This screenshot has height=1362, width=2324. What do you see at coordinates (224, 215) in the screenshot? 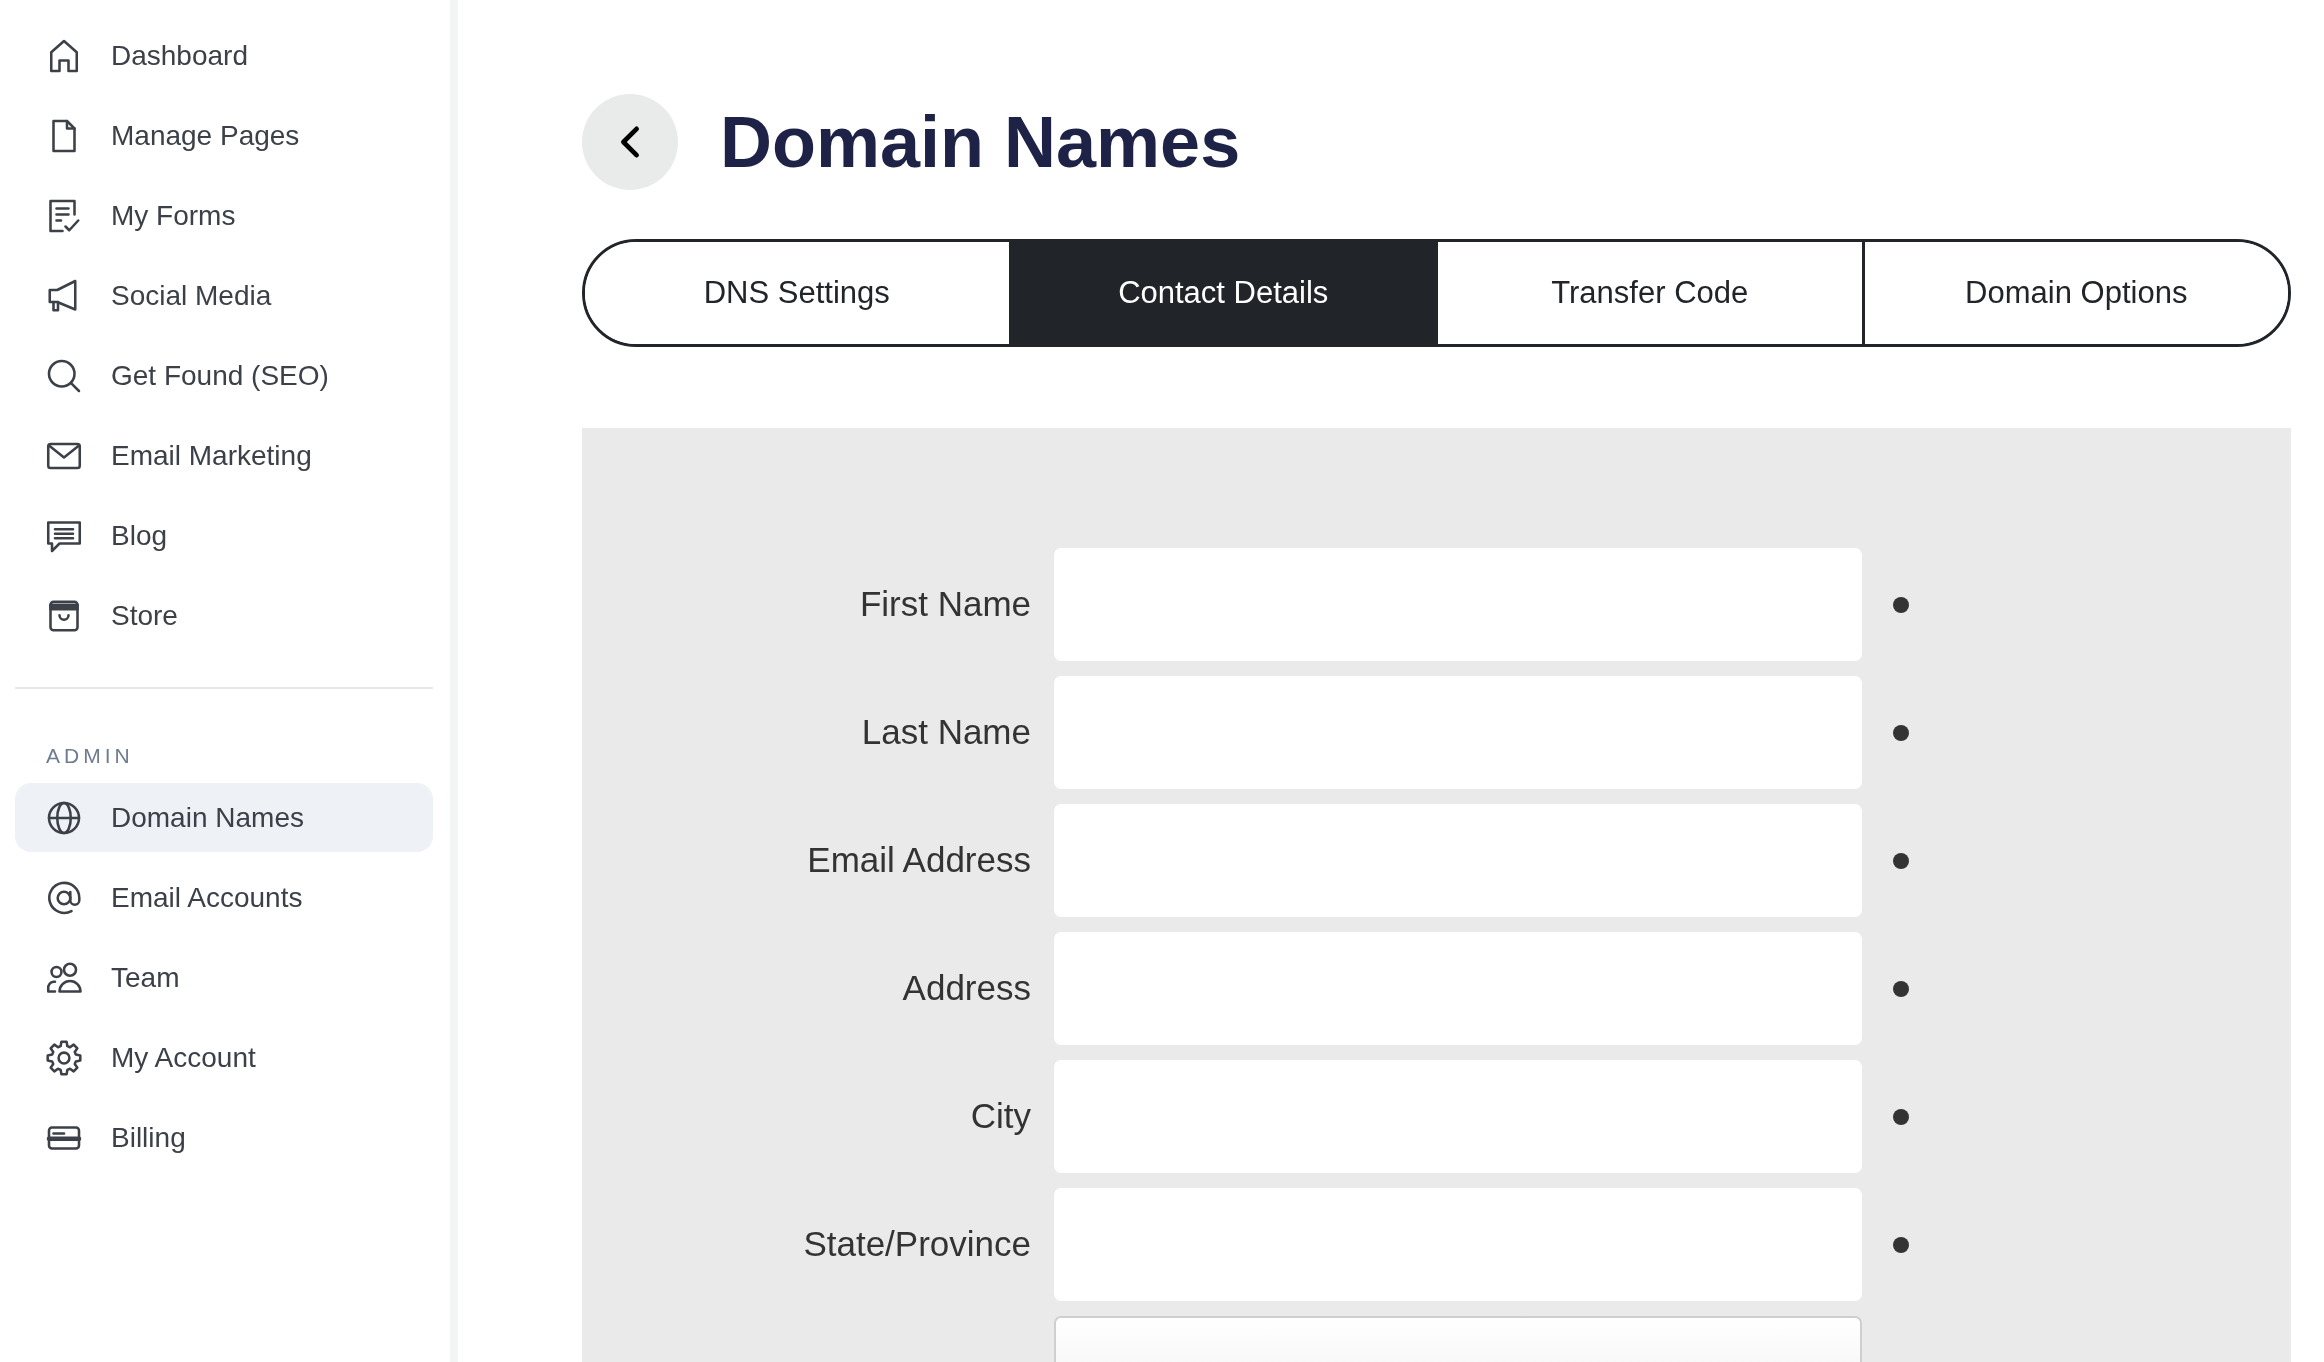
I see `sidebar-item: My Forms` at bounding box center [224, 215].